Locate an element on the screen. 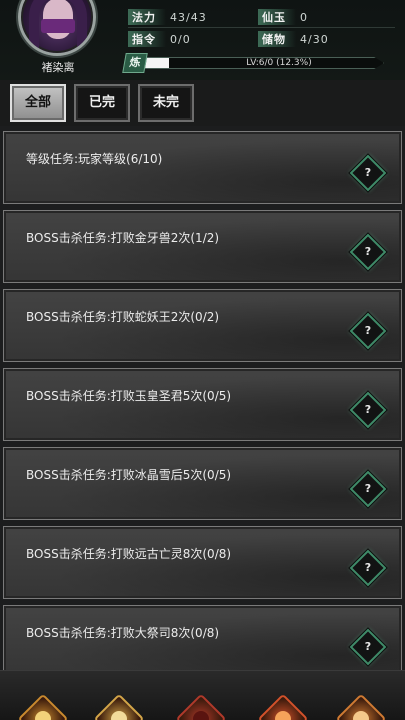  flame-emblem-core is located at coordinates (43, 715).